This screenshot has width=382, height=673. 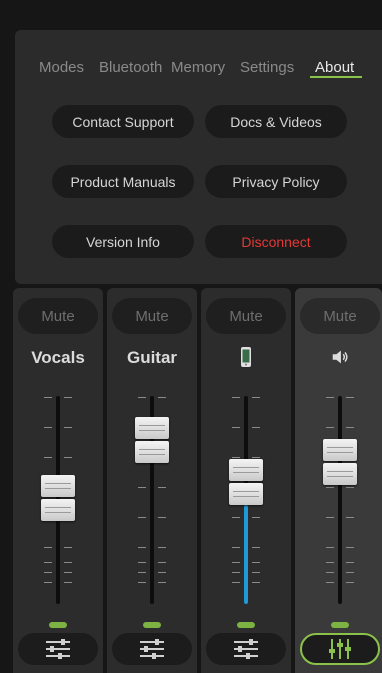 What do you see at coordinates (267, 67) in the screenshot?
I see `tab-settings: Settings` at bounding box center [267, 67].